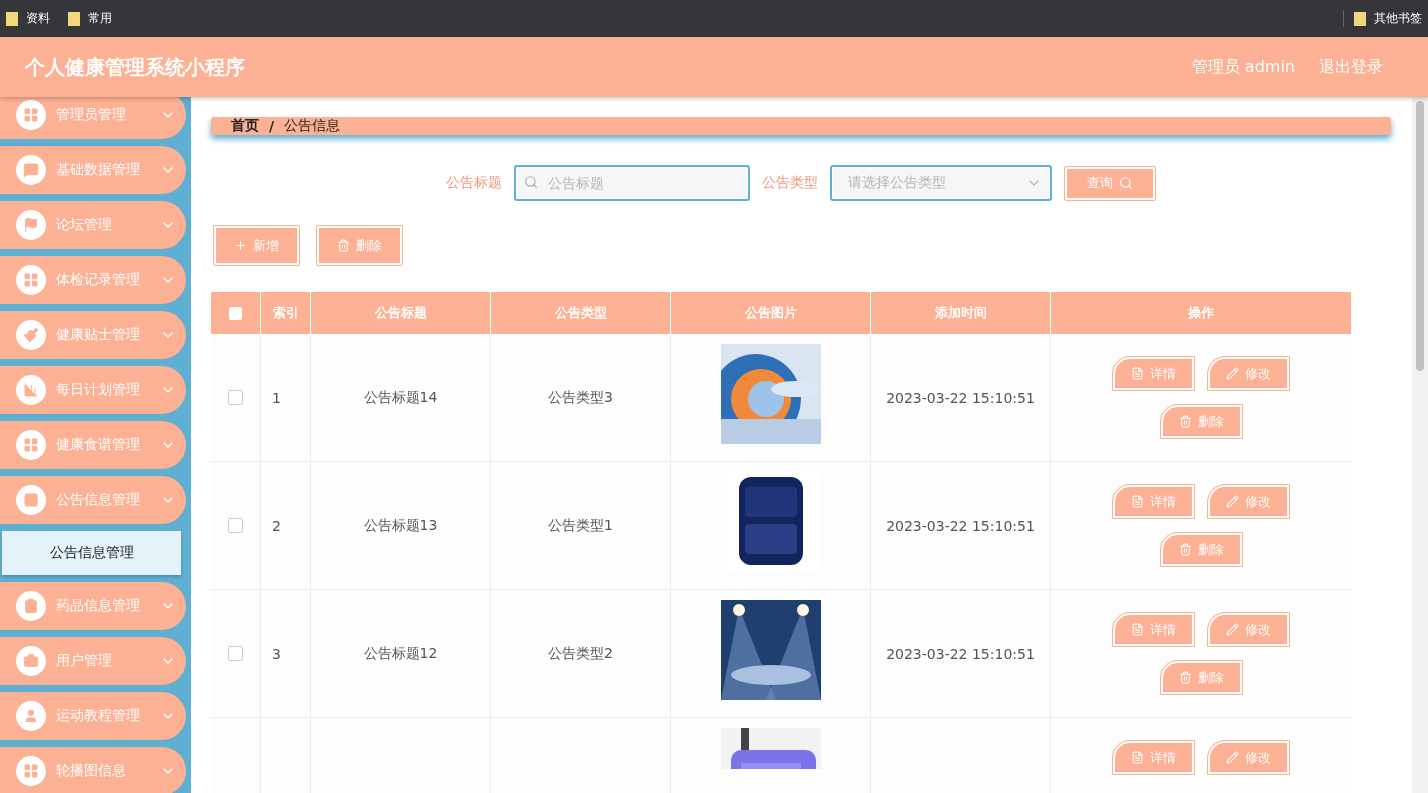 The width and height of the screenshot is (1428, 793). Describe the element at coordinates (93, 716) in the screenshot. I see `sidebar-item: 运动教程管理` at that location.